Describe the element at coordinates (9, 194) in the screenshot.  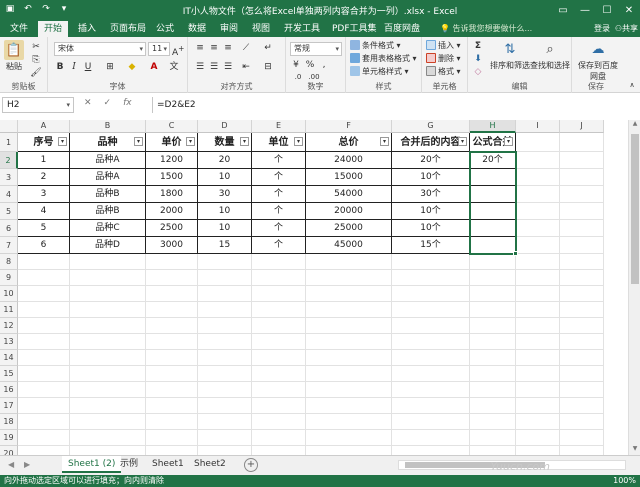
I see `row-header: 4` at that location.